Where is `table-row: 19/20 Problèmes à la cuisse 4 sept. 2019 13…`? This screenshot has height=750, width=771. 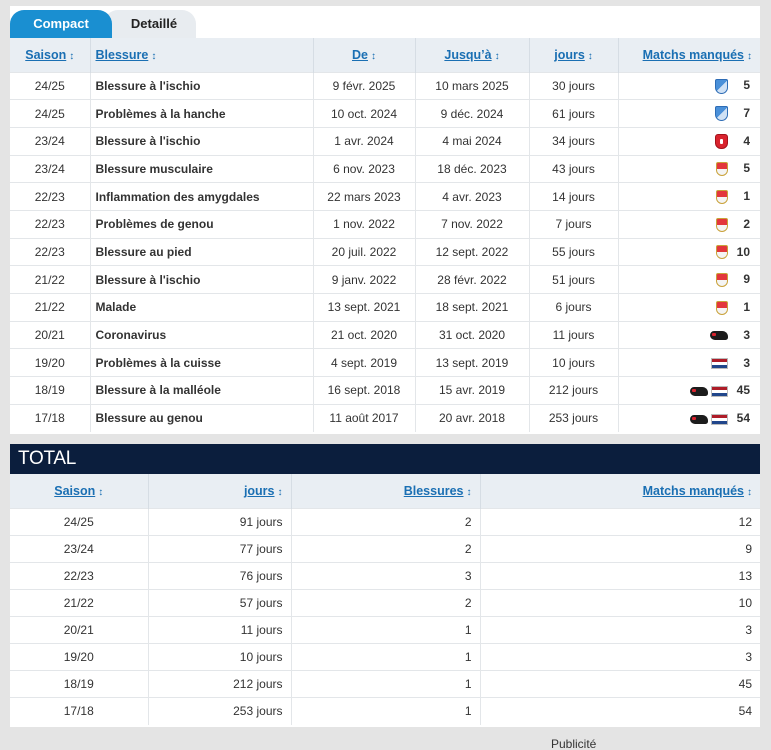 table-row: 19/20 Problèmes à la cuisse 4 sept. 2019 13… is located at coordinates (385, 362).